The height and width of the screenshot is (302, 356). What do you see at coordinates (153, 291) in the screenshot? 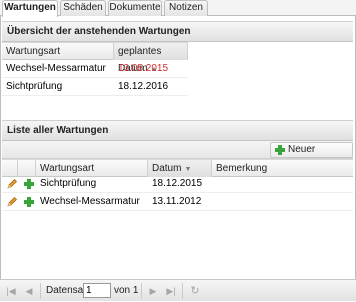
I see `next-page-icon: ▶` at bounding box center [153, 291].